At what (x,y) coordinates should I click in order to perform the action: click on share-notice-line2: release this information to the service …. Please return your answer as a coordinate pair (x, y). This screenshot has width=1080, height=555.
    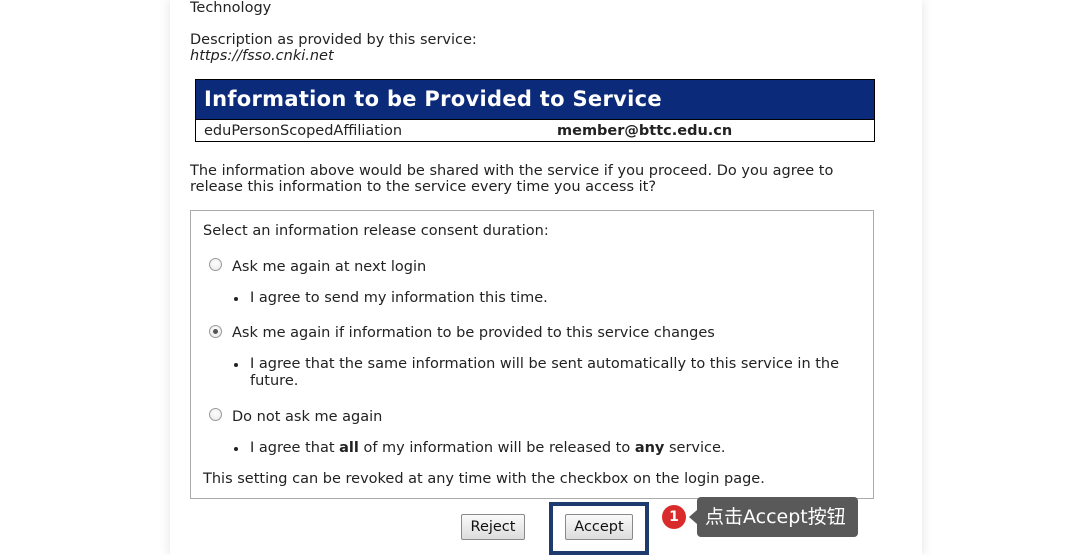
    Looking at the image, I should click on (423, 187).